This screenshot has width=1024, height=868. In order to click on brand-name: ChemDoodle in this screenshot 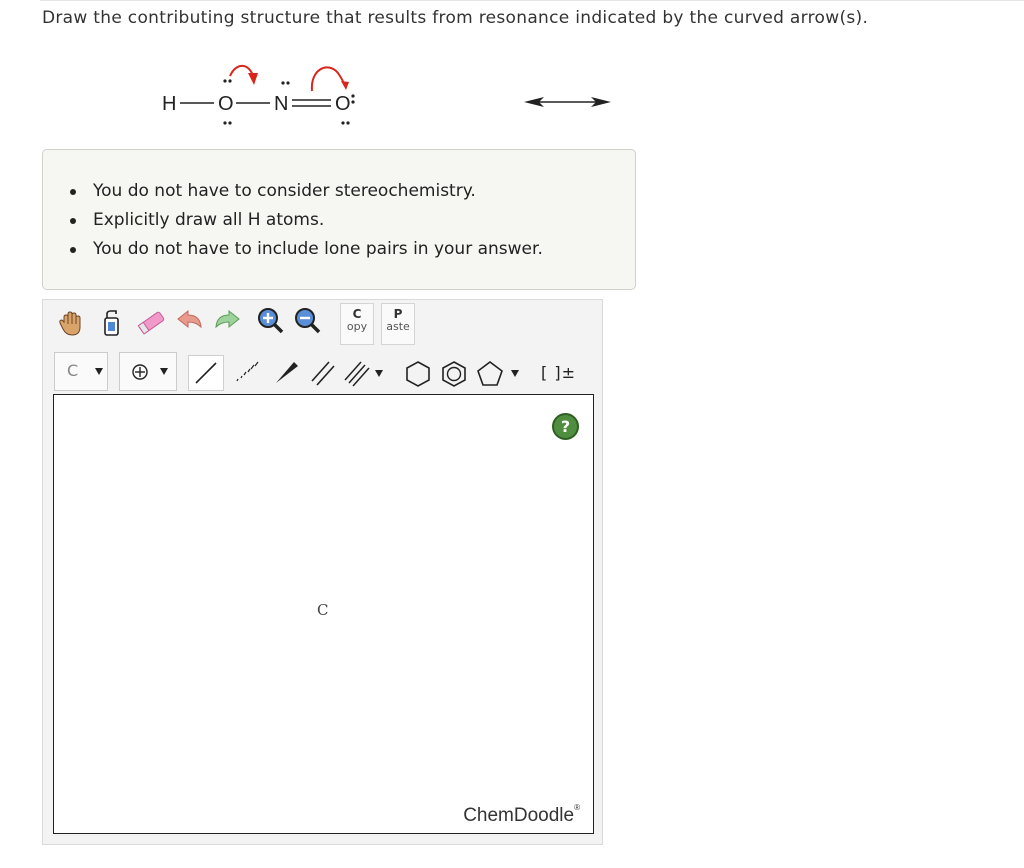, I will do `click(519, 815)`.